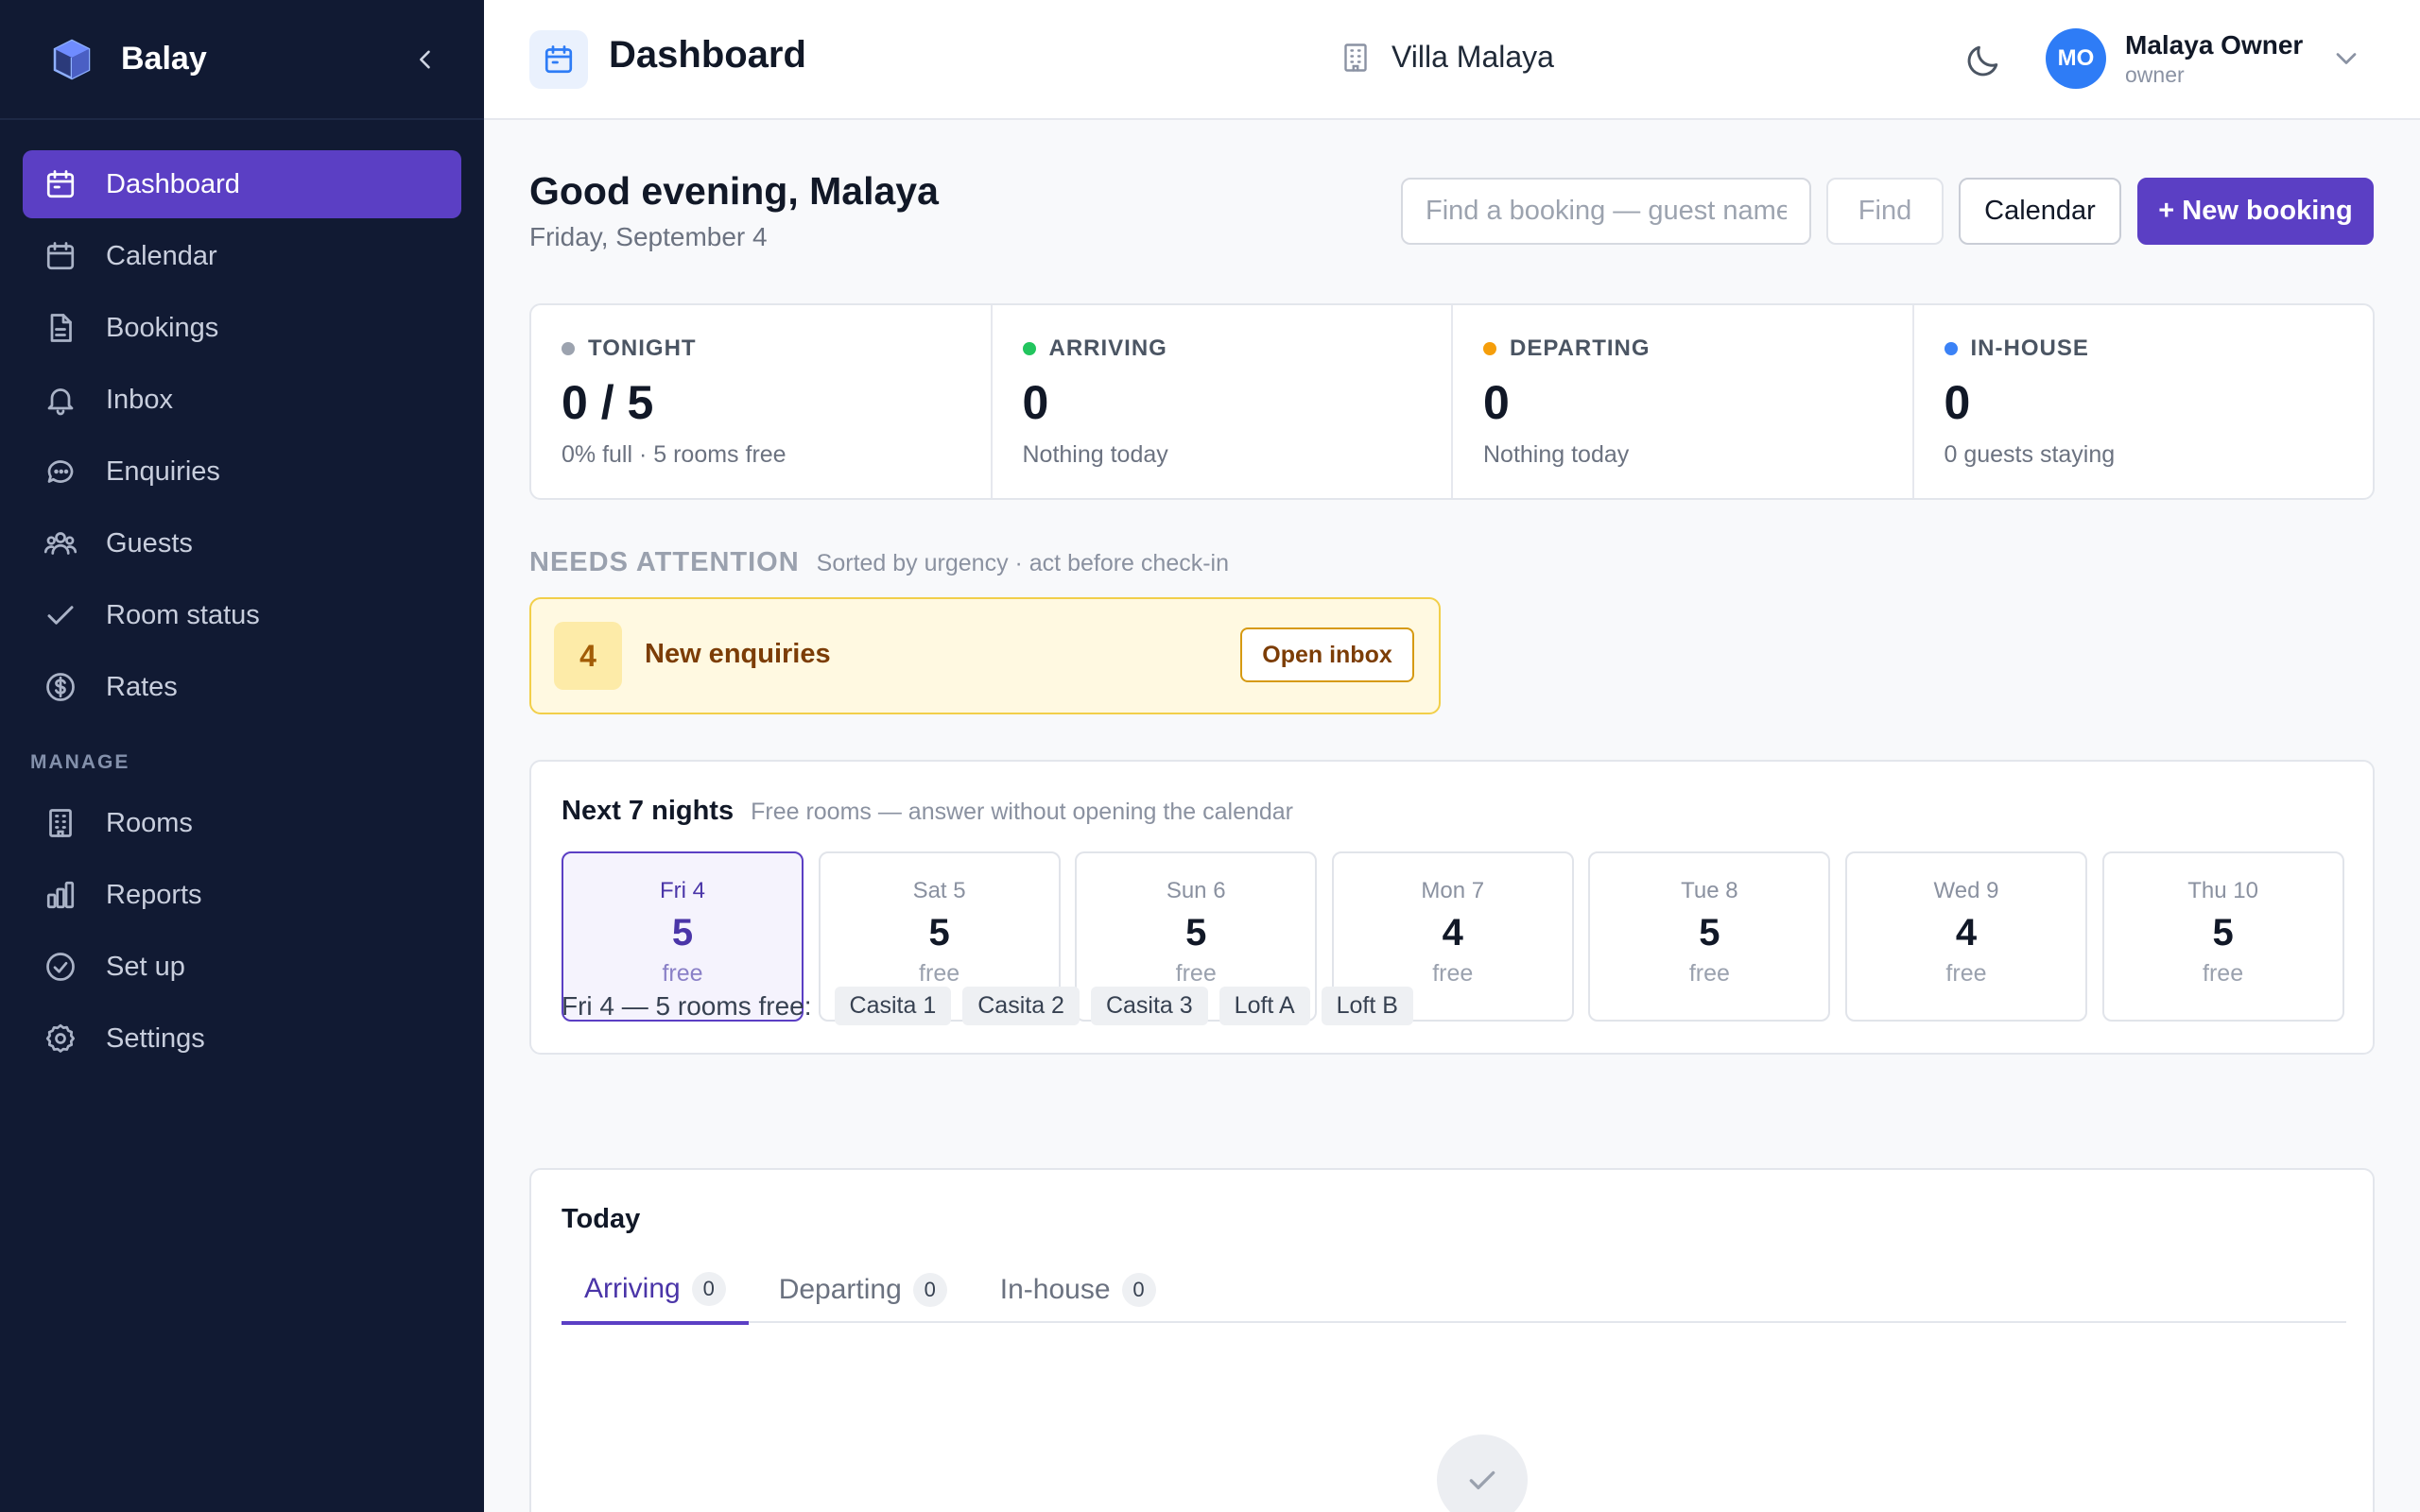  Describe the element at coordinates (60, 823) in the screenshot. I see `building-icon` at that location.